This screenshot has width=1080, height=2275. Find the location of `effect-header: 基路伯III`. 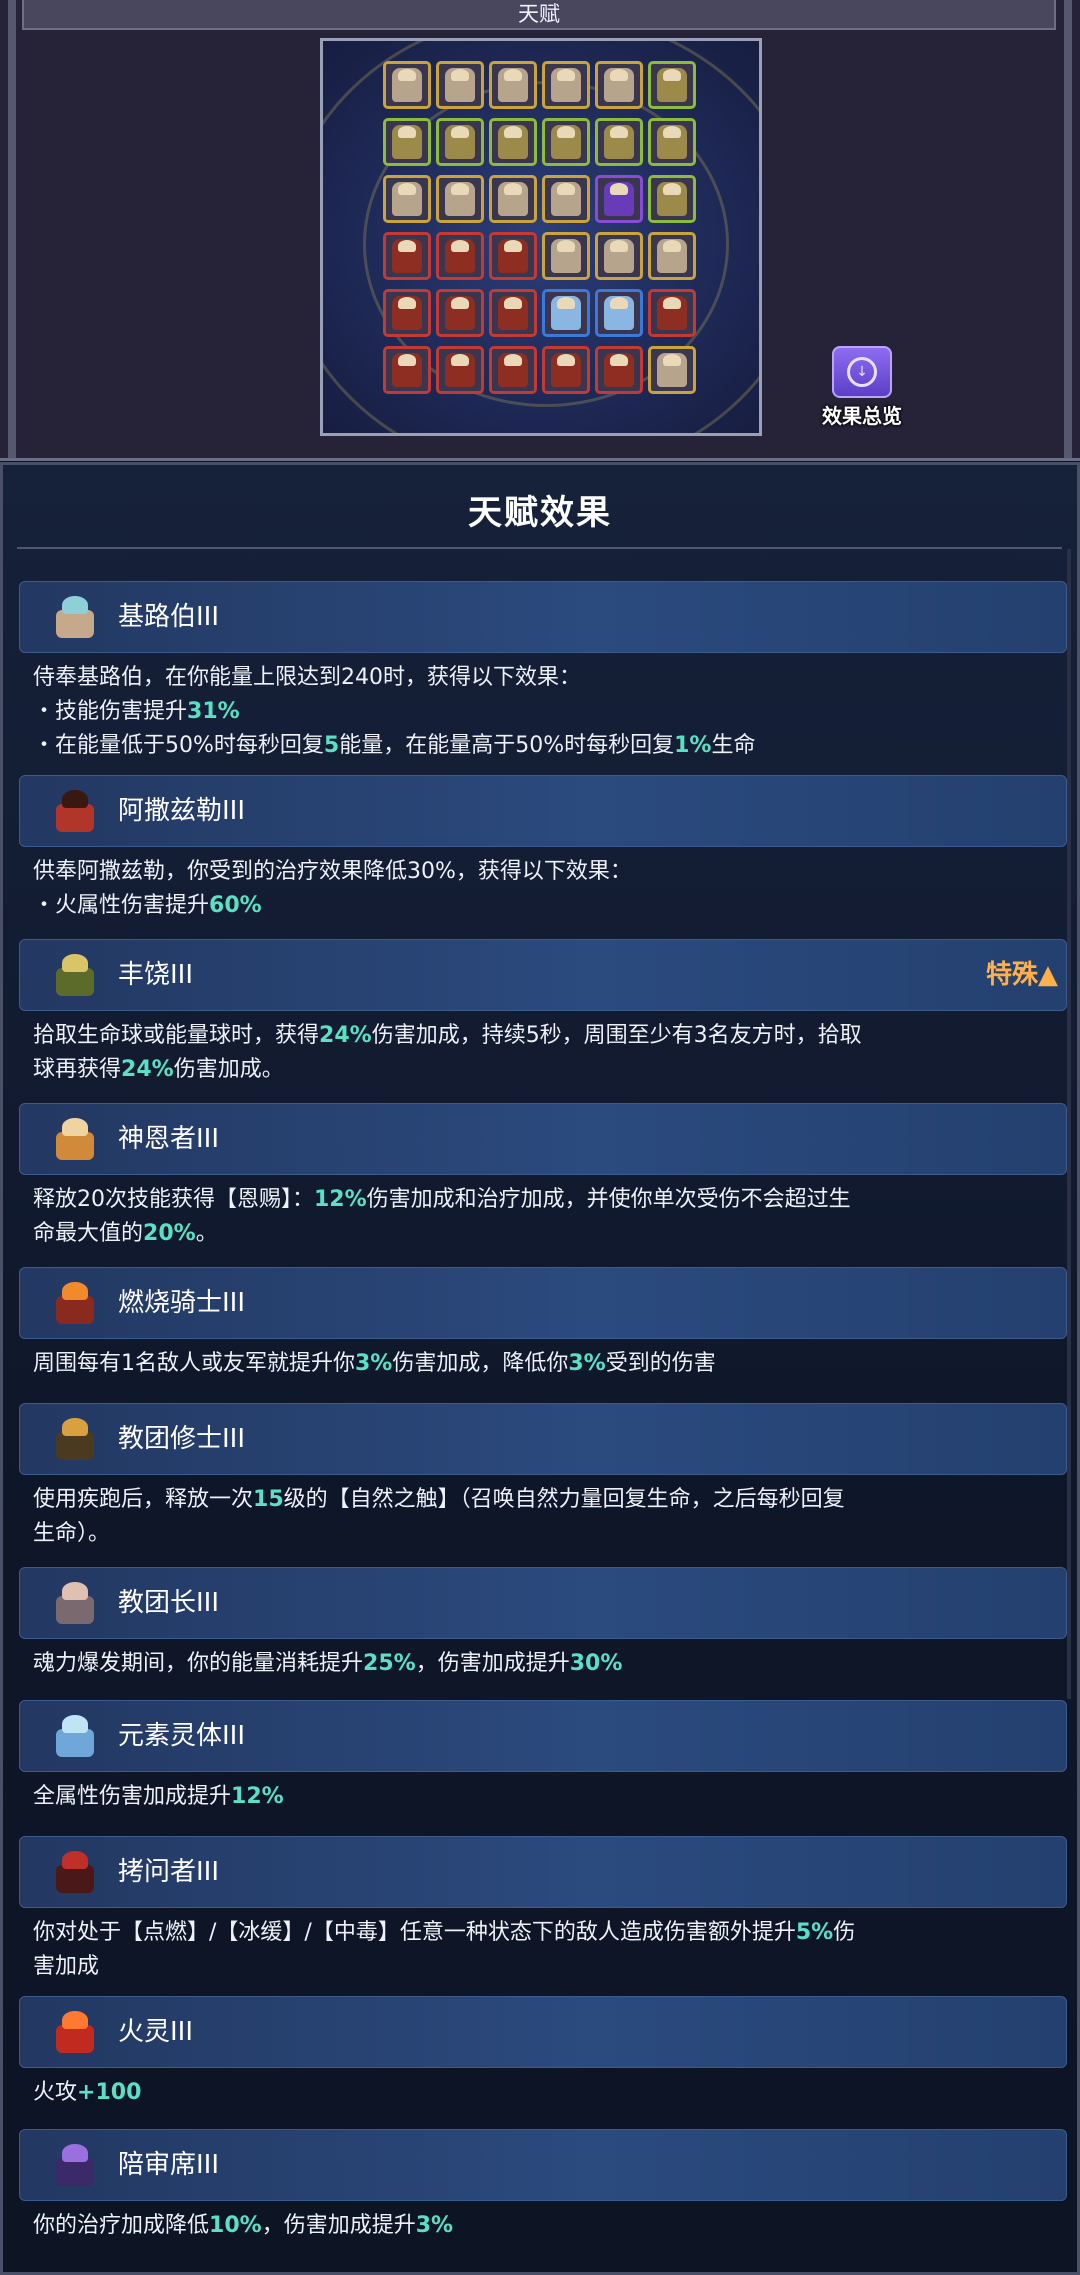

effect-header: 基路伯III is located at coordinates (543, 617).